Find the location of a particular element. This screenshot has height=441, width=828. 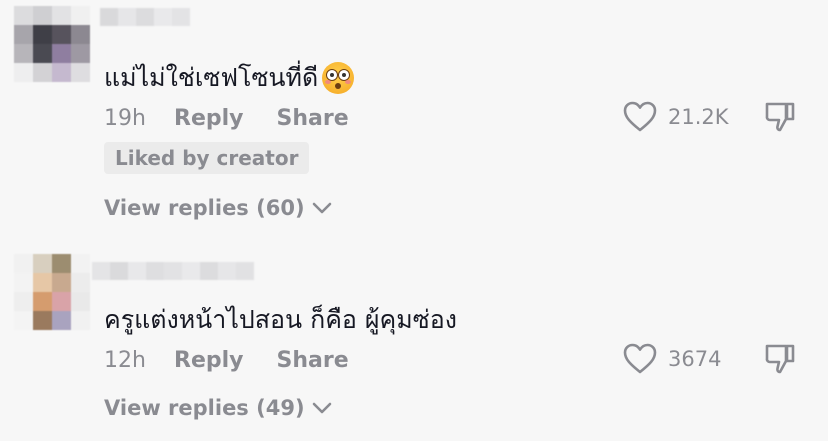

comment-text: ครูแต่งหน้าไปสอน ก็คือ ผู้คุมซ่อง is located at coordinates (280, 320).